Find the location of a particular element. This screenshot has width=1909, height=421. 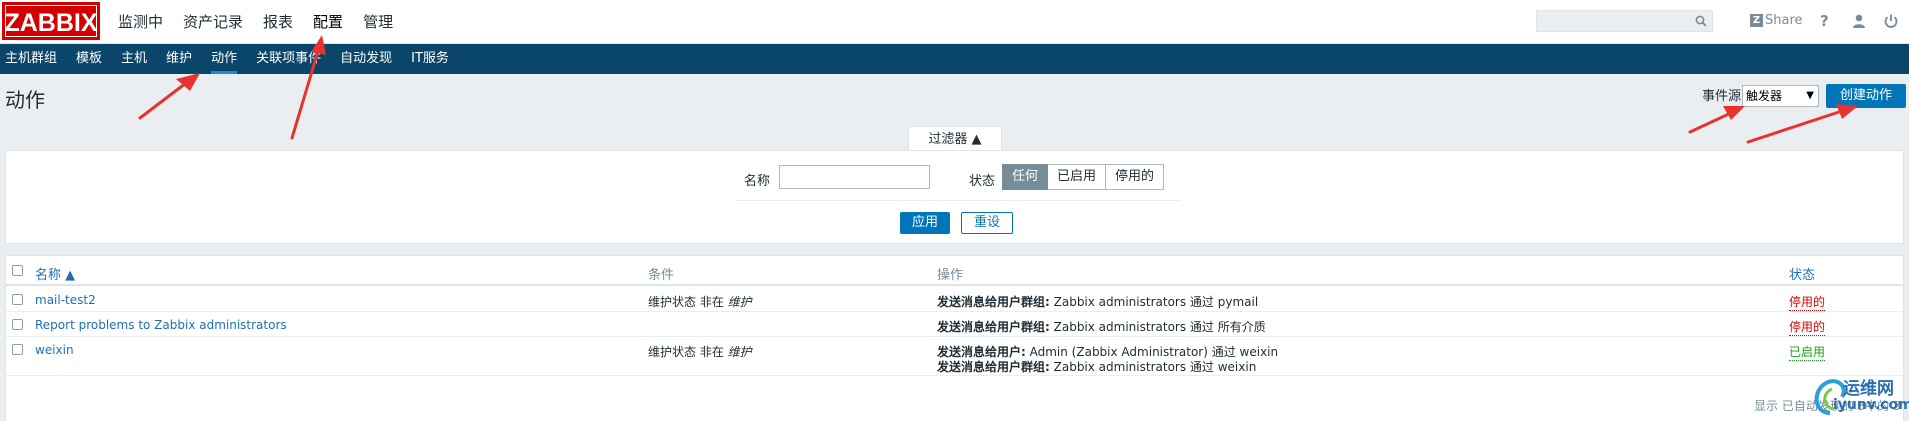

search-input is located at coordinates (1624, 21).